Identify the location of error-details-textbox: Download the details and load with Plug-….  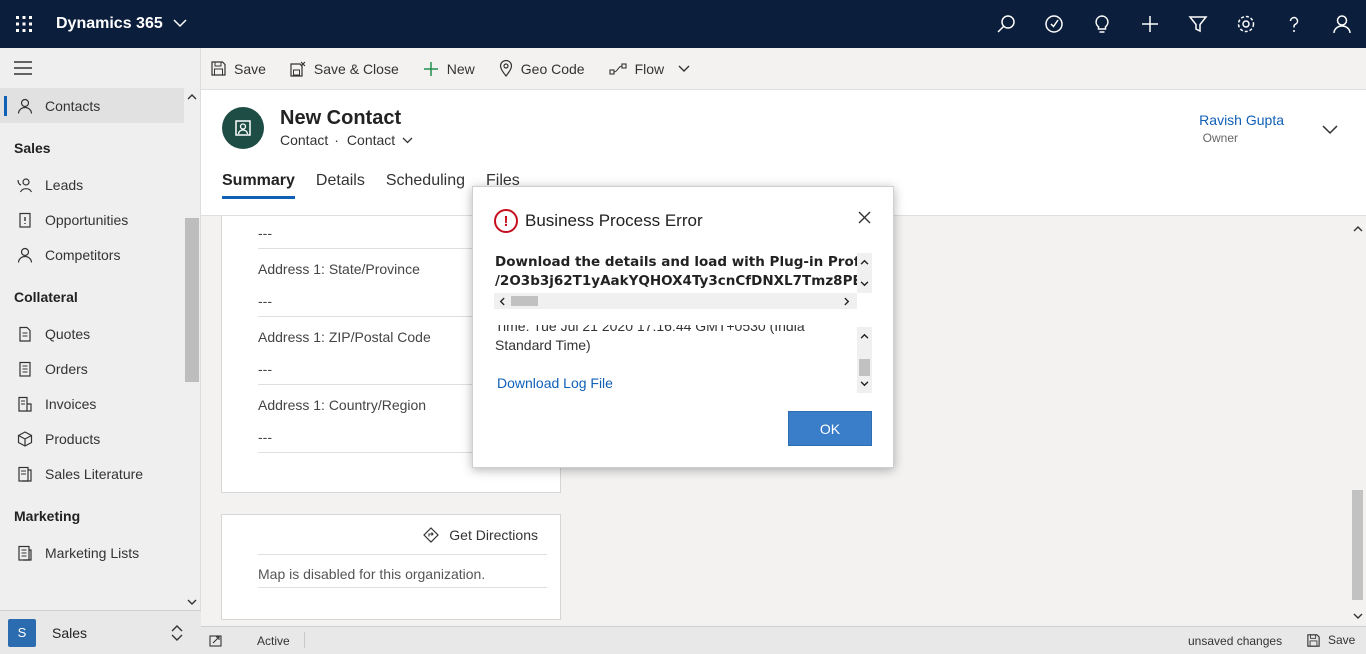
(683, 282).